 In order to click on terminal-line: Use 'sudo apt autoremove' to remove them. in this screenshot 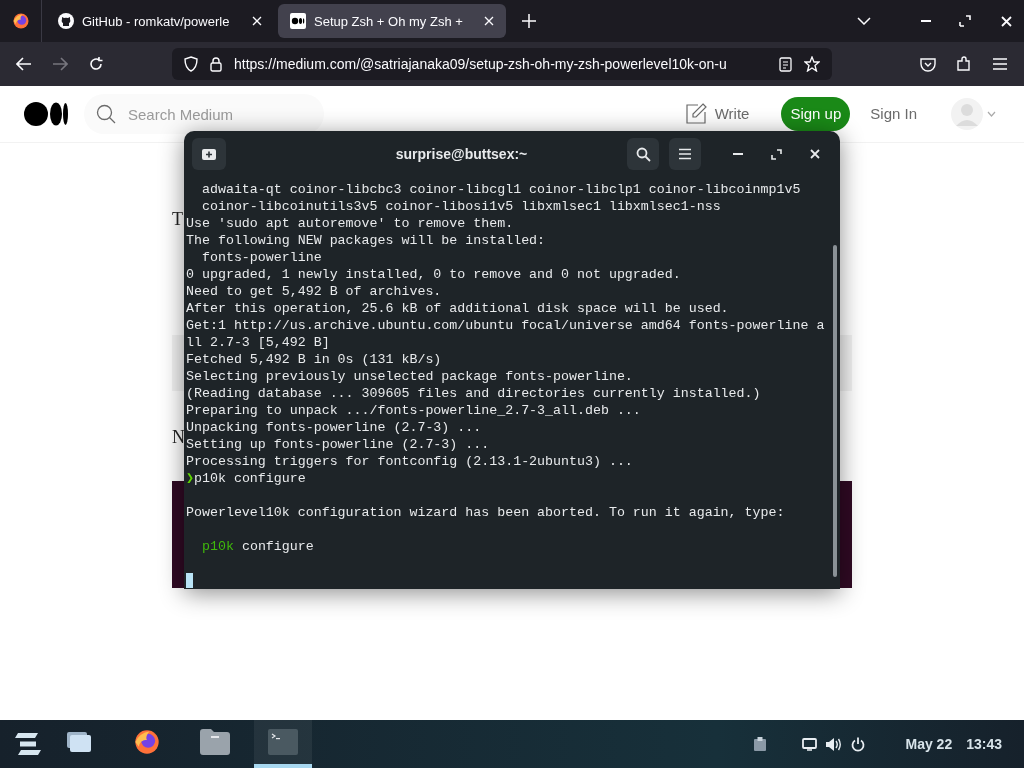, I will do `click(350, 223)`.